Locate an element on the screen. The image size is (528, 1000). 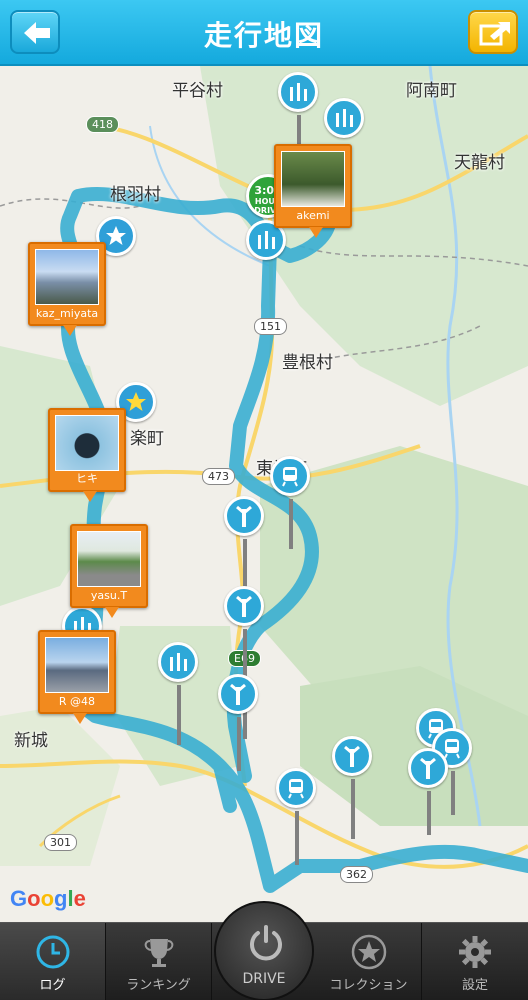
place-label: 平谷村 is located at coordinates (197, 91).